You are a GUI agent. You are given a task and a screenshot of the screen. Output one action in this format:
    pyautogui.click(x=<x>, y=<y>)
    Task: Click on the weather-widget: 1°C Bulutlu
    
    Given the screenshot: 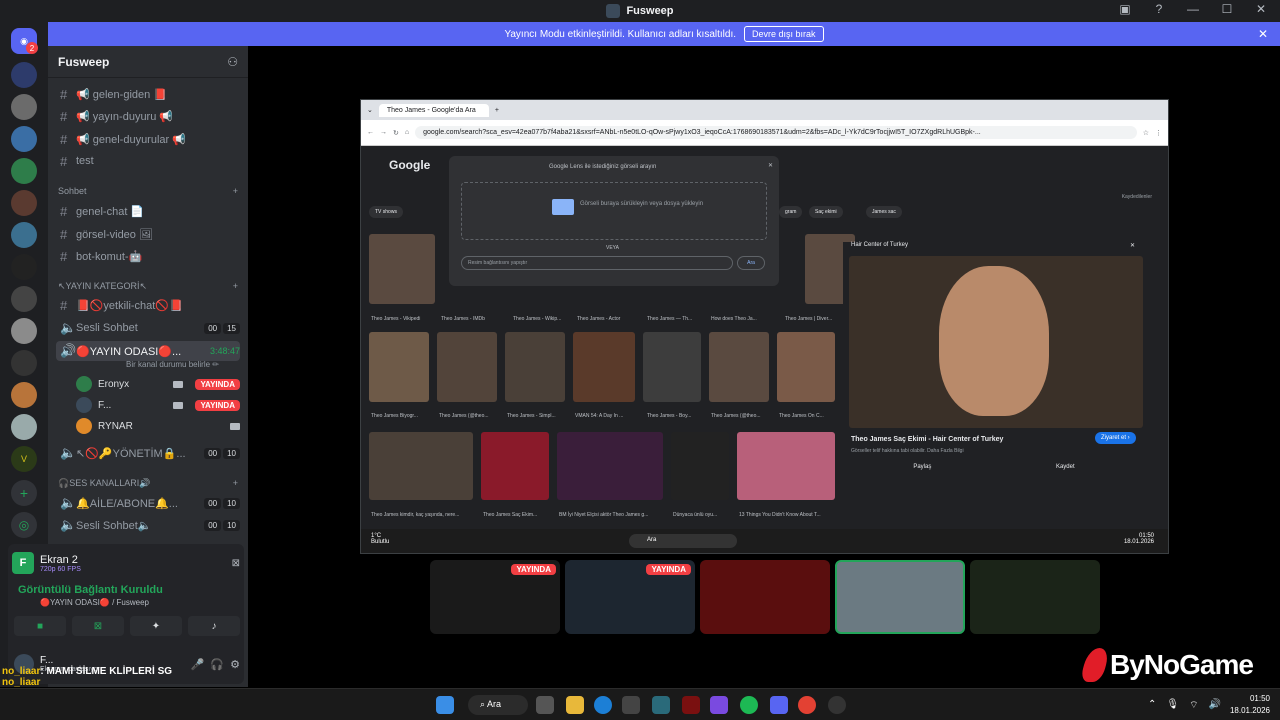 What is the action you would take?
    pyautogui.click(x=380, y=539)
    